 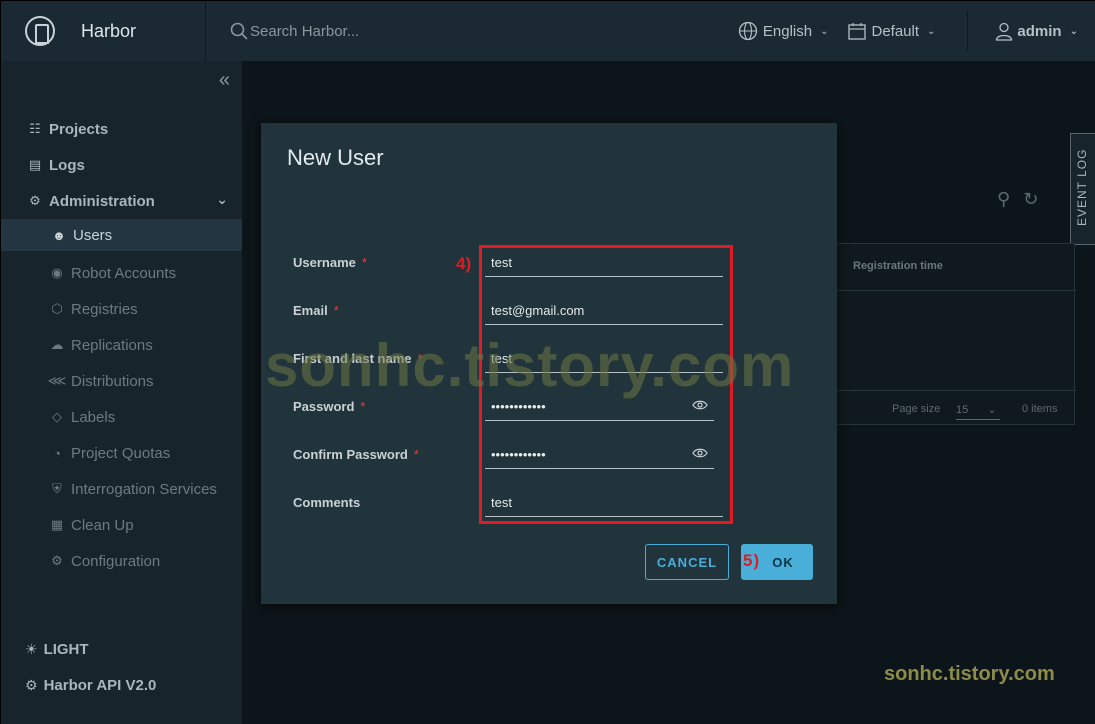 I want to click on users-table: Registration time Page size 15 ⌄ 0 items, so click(x=936, y=334).